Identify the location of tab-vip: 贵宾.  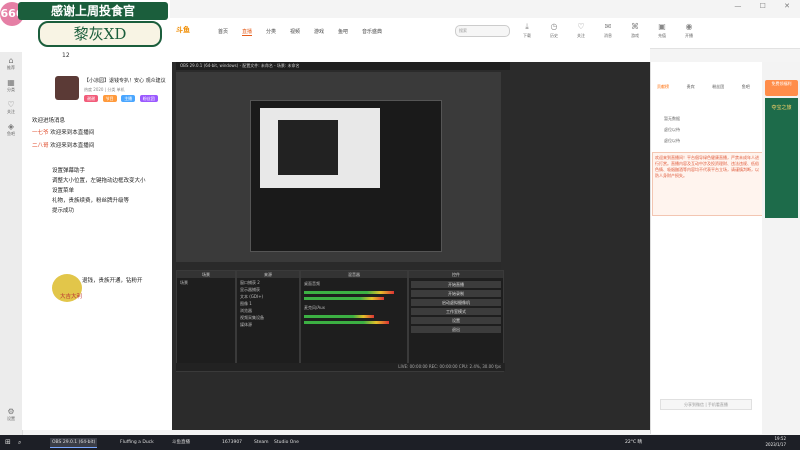
(691, 87).